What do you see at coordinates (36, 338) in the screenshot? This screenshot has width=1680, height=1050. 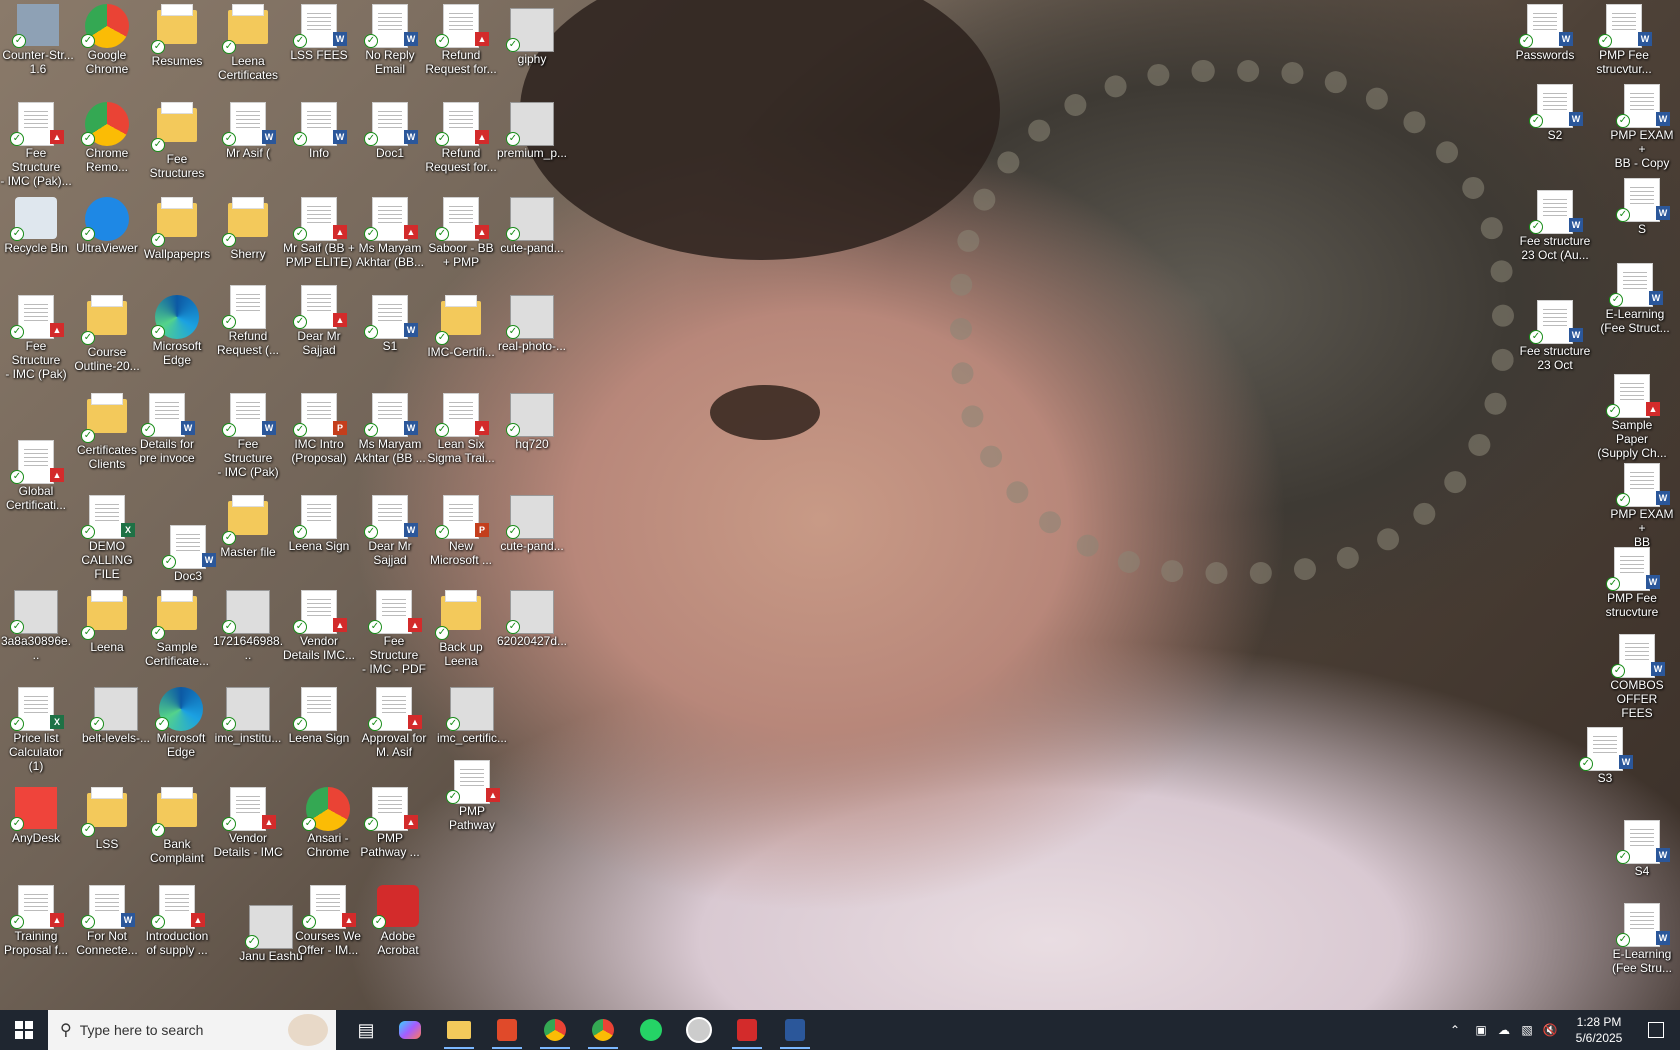 I see `desktop-icon: ▲ ✓ Fee Structure - IMC (Pak)` at bounding box center [36, 338].